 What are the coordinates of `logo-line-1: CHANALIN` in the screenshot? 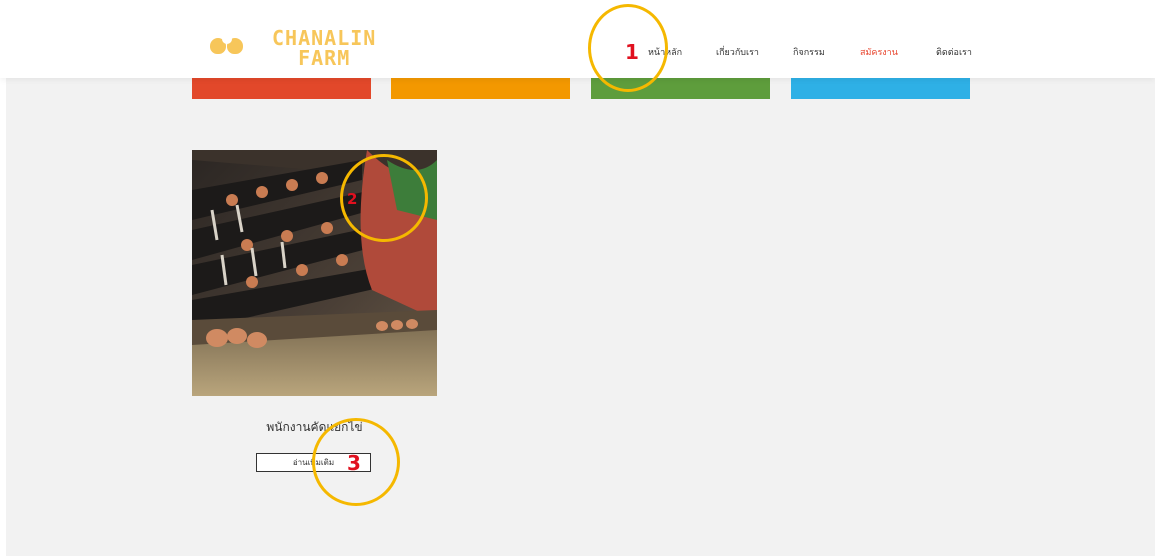 It's located at (324, 38).